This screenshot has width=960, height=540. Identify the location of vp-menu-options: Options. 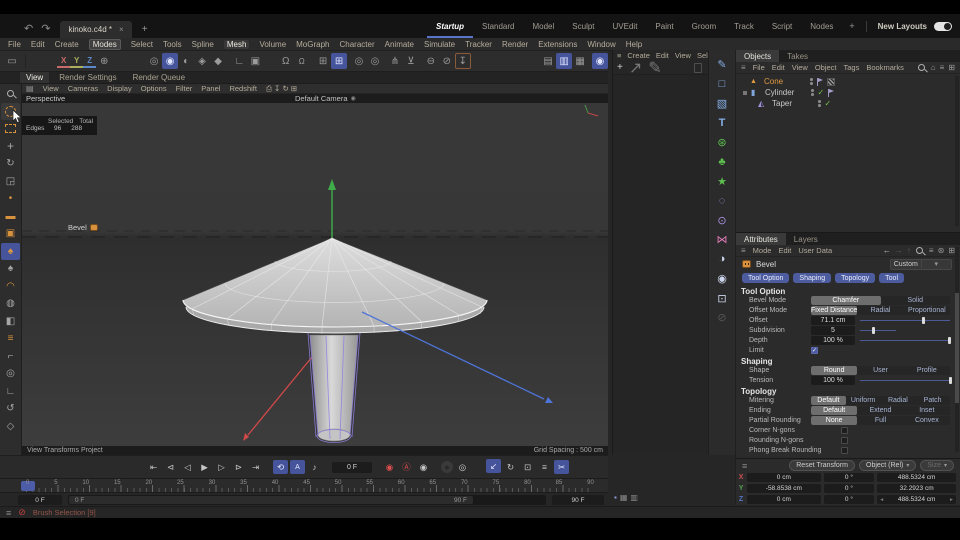
(154, 88).